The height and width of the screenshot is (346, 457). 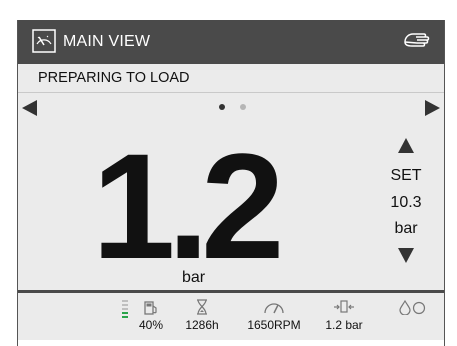 I want to click on main-pressure-unit: bar, so click(x=194, y=277).